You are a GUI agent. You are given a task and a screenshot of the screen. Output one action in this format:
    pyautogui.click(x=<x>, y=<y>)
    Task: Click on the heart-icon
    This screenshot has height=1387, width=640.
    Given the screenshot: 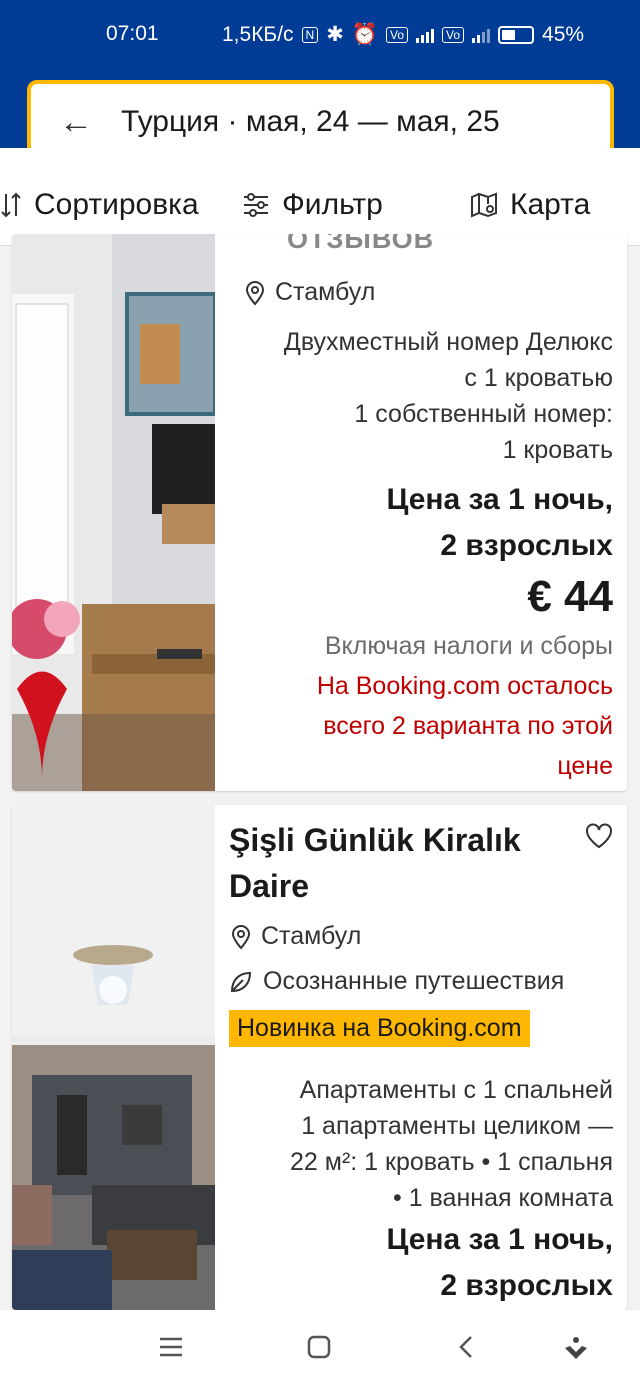 What is the action you would take?
    pyautogui.click(x=599, y=836)
    